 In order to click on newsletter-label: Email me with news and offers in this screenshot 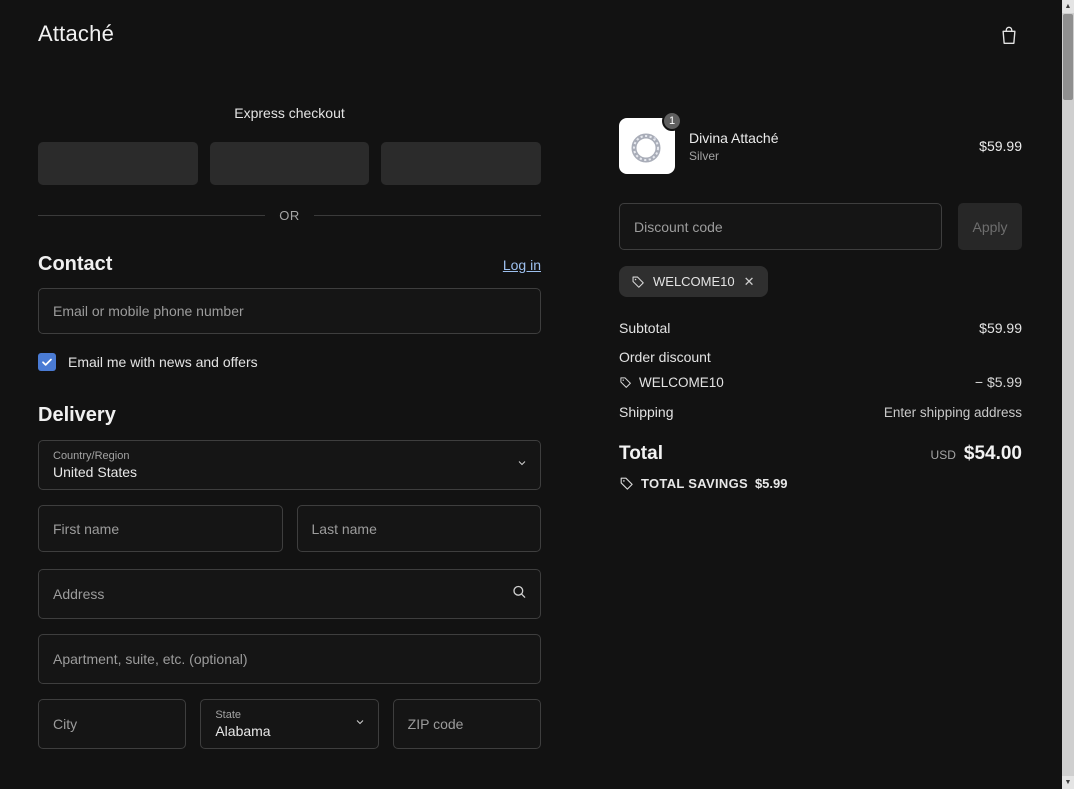, I will do `click(163, 362)`.